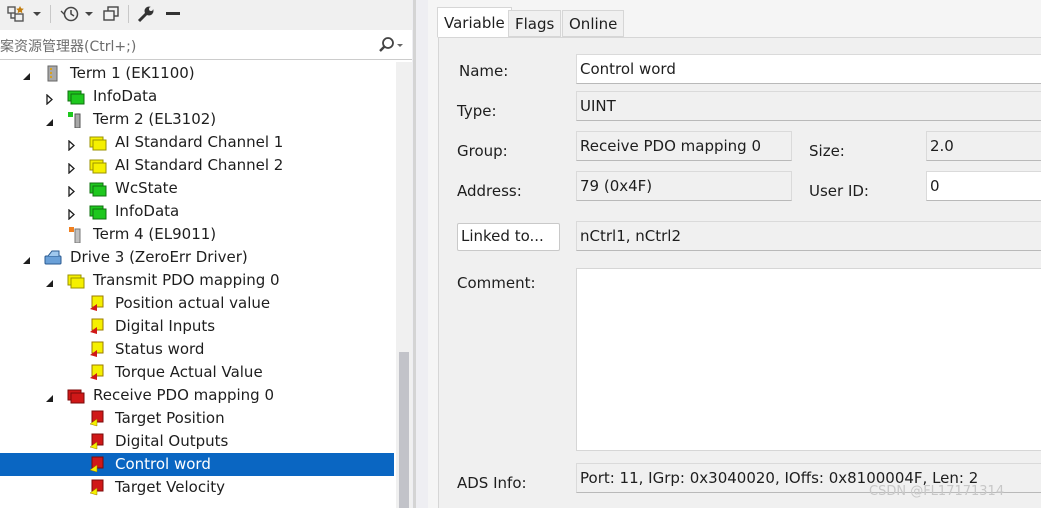 The image size is (1041, 508). I want to click on tree-item: Target Velocity, so click(197, 487).